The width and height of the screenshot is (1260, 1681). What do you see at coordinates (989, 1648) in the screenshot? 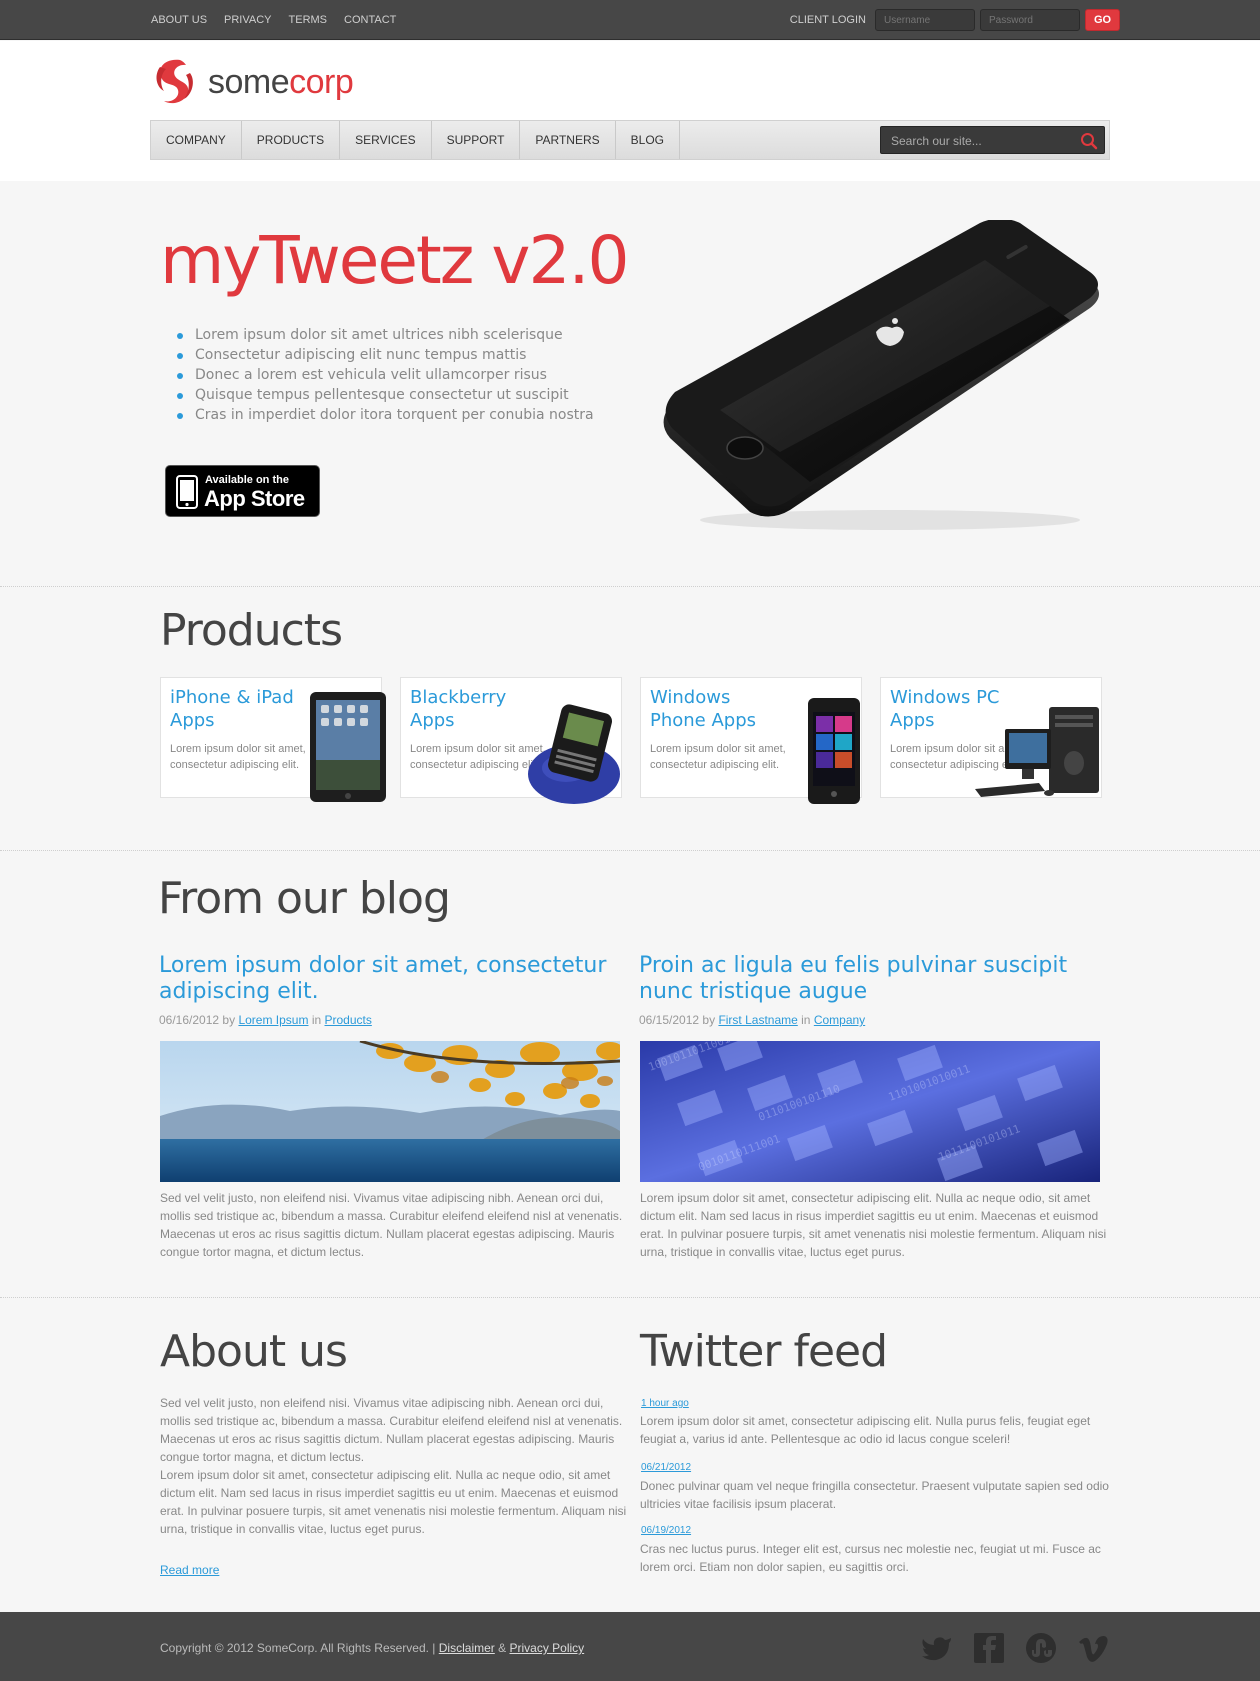
I see `facebook-icon` at bounding box center [989, 1648].